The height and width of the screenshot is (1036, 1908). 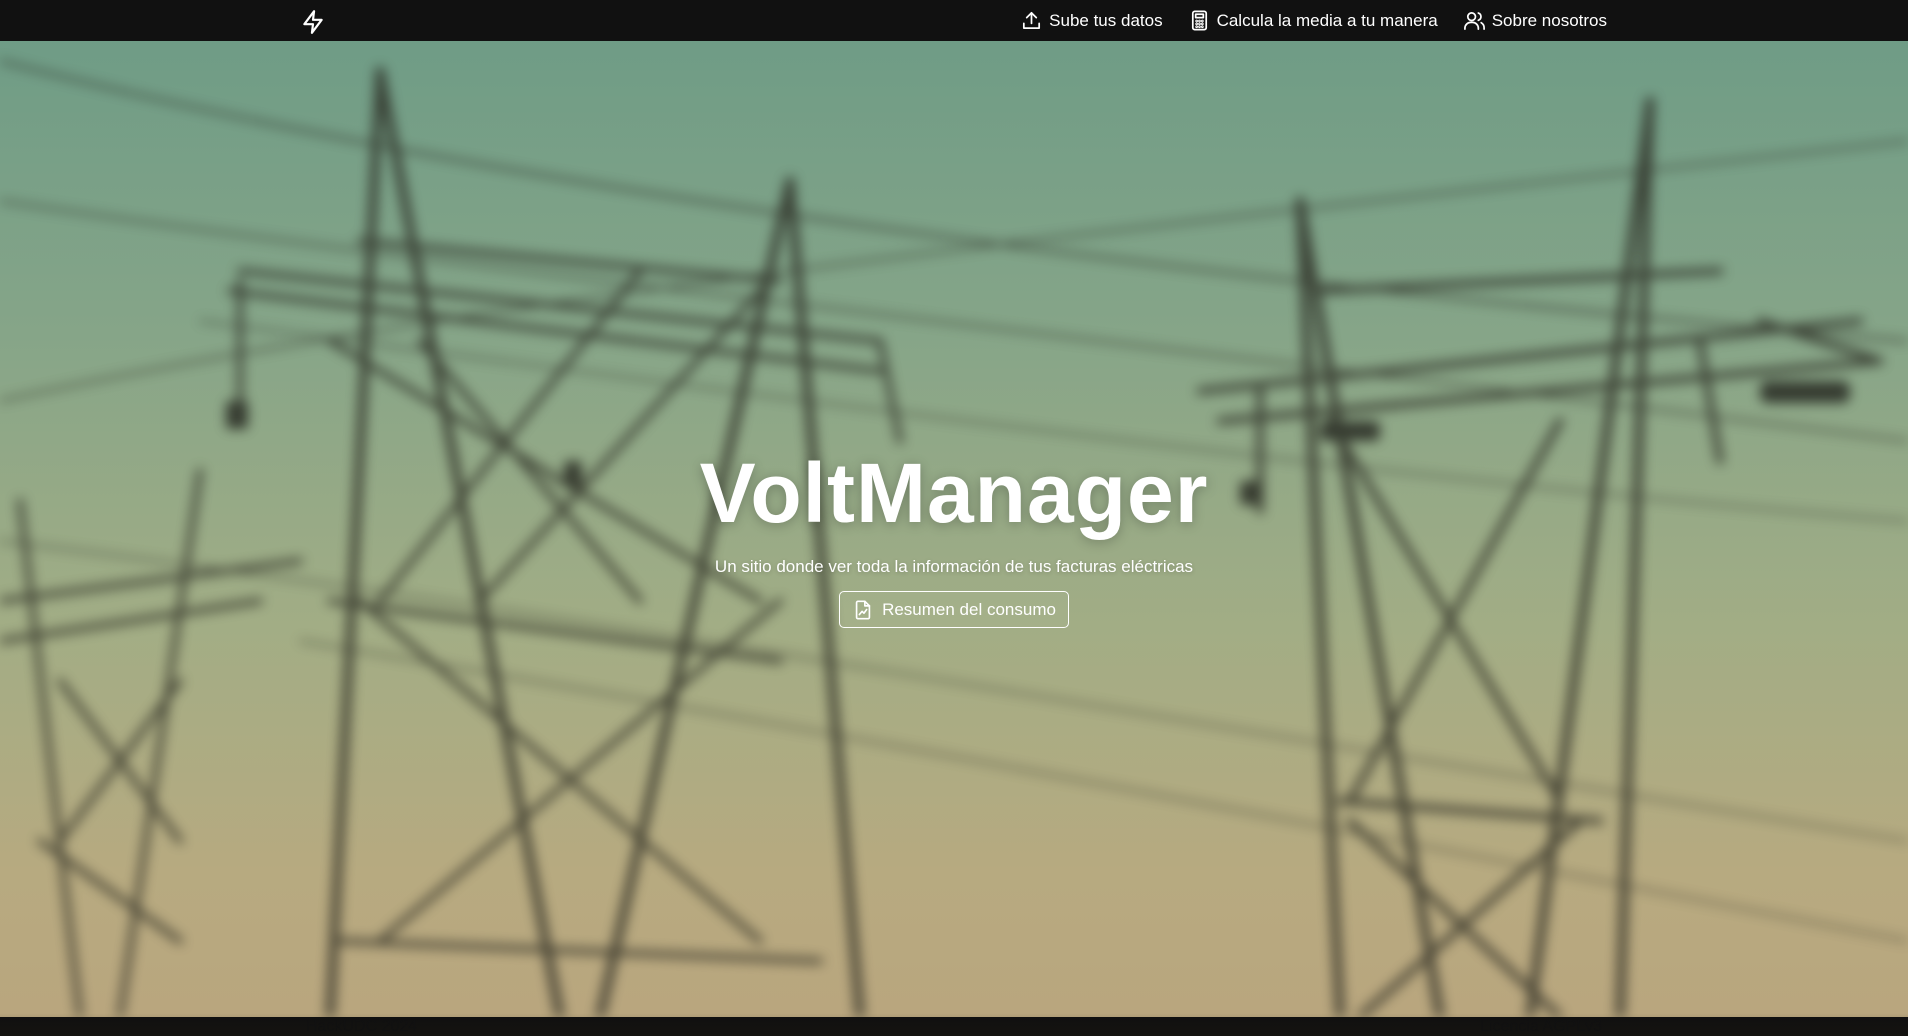 I want to click on nav-item-about: Sobre nosotros, so click(x=1535, y=20).